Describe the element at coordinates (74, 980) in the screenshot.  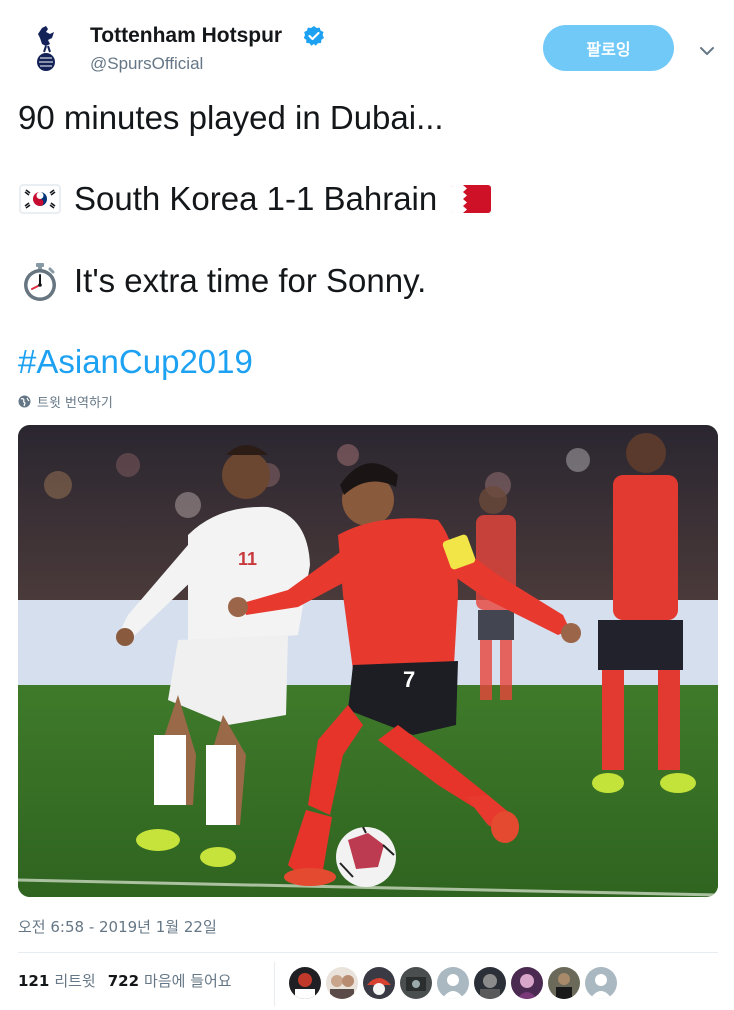
I see `retweets-label: 리트윗` at that location.